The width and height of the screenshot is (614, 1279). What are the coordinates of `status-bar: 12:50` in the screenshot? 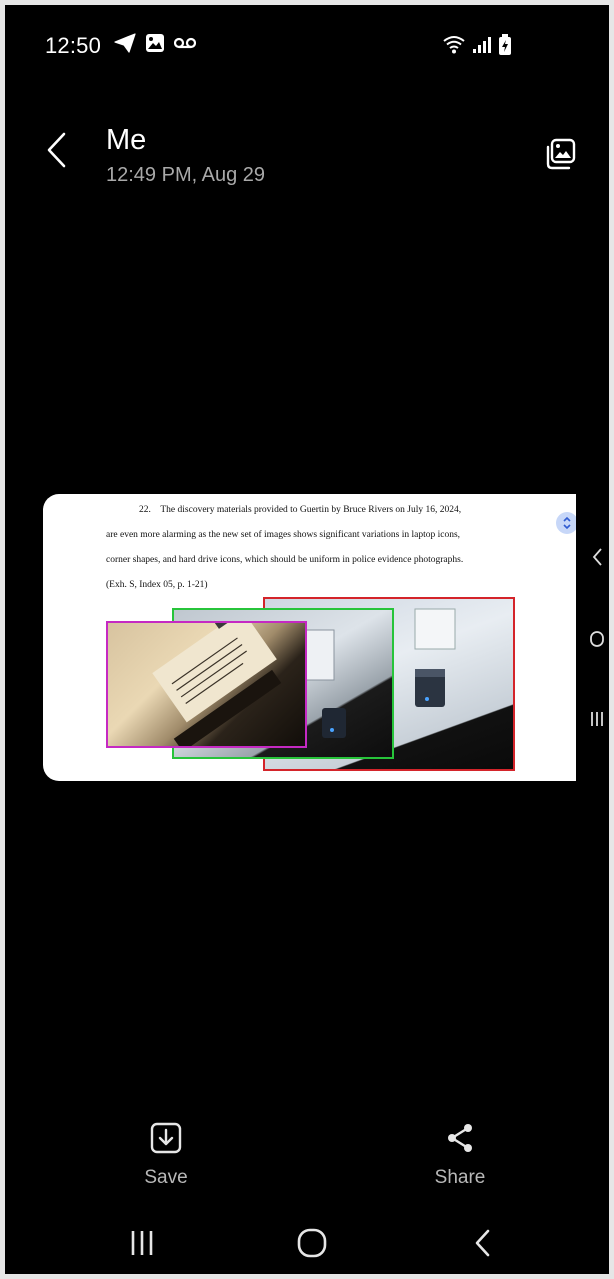 It's located at (307, 46).